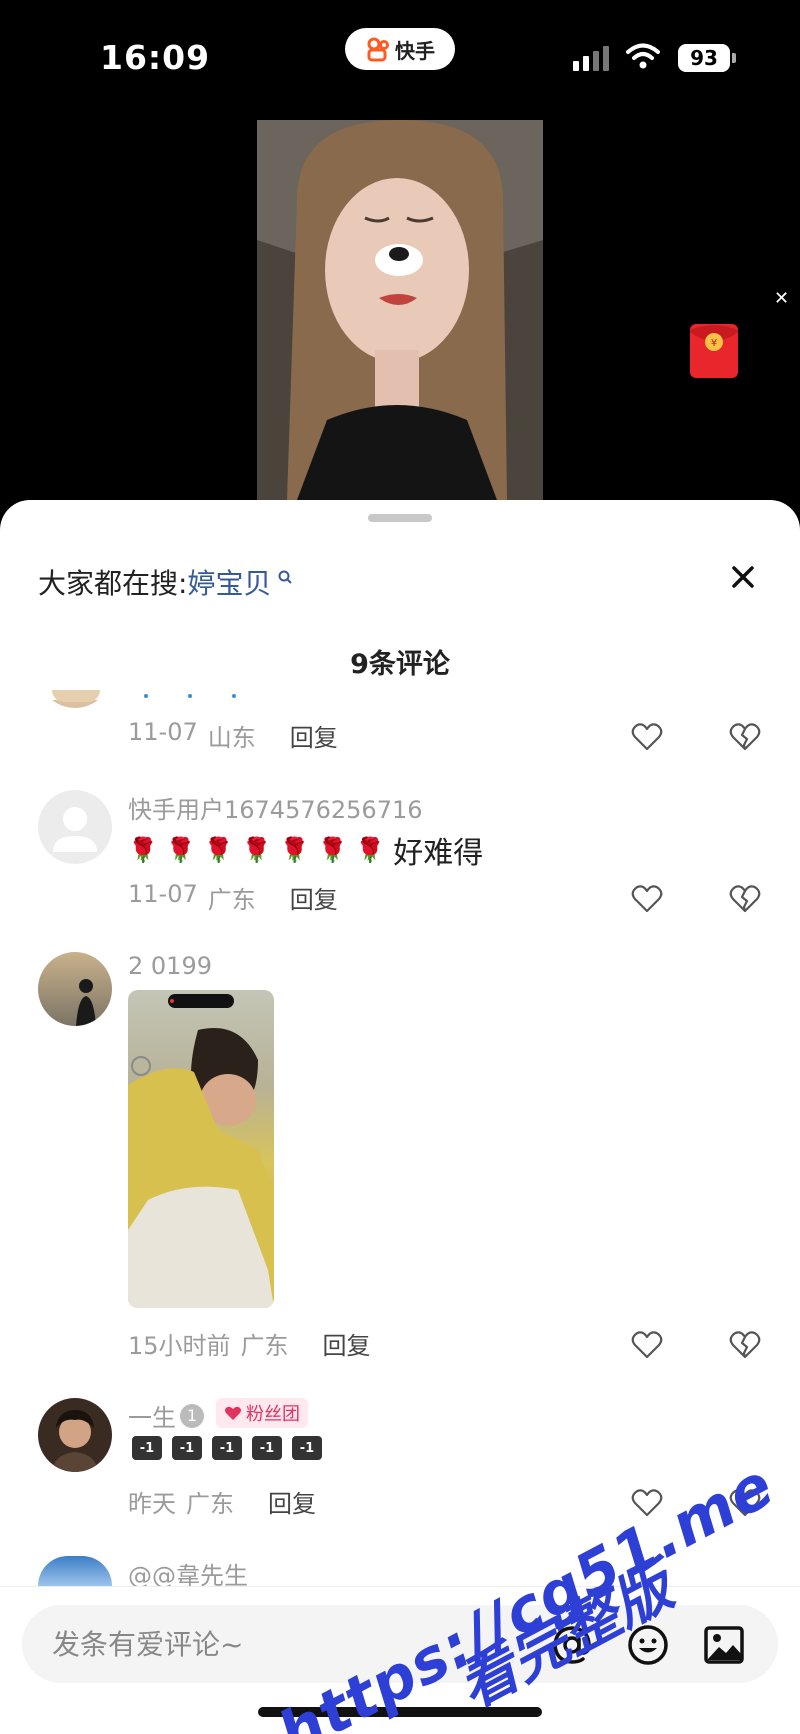 This screenshot has height=1734, width=800. What do you see at coordinates (724, 1645) in the screenshot?
I see `image-icon` at bounding box center [724, 1645].